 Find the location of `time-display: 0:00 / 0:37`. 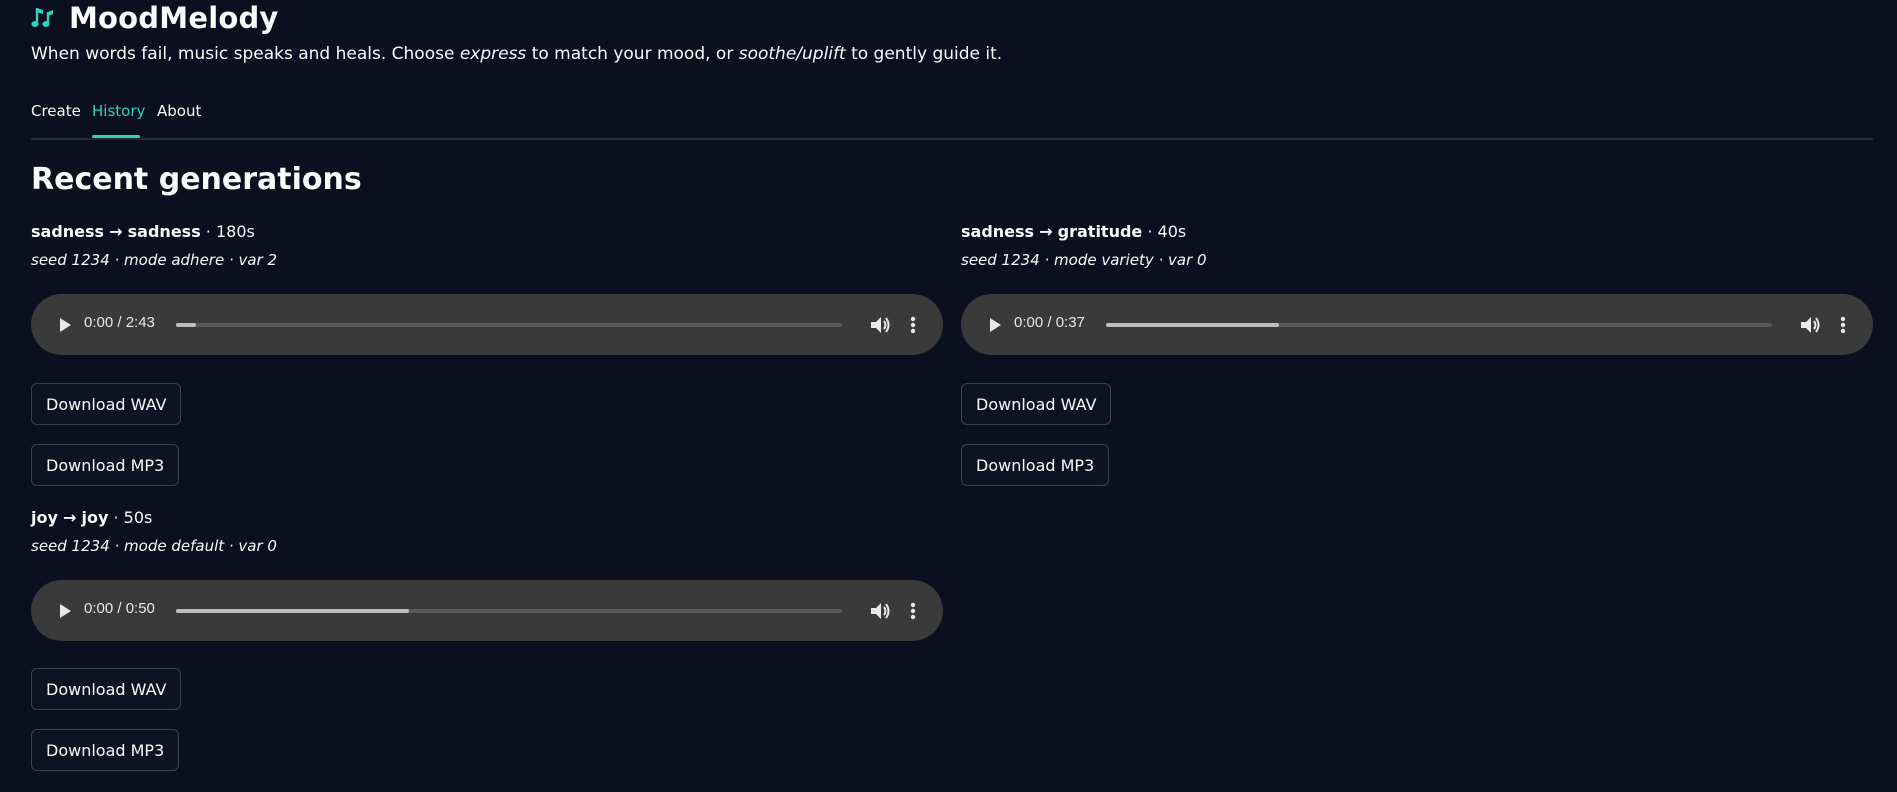

time-display: 0:00 / 0:37 is located at coordinates (1049, 322).